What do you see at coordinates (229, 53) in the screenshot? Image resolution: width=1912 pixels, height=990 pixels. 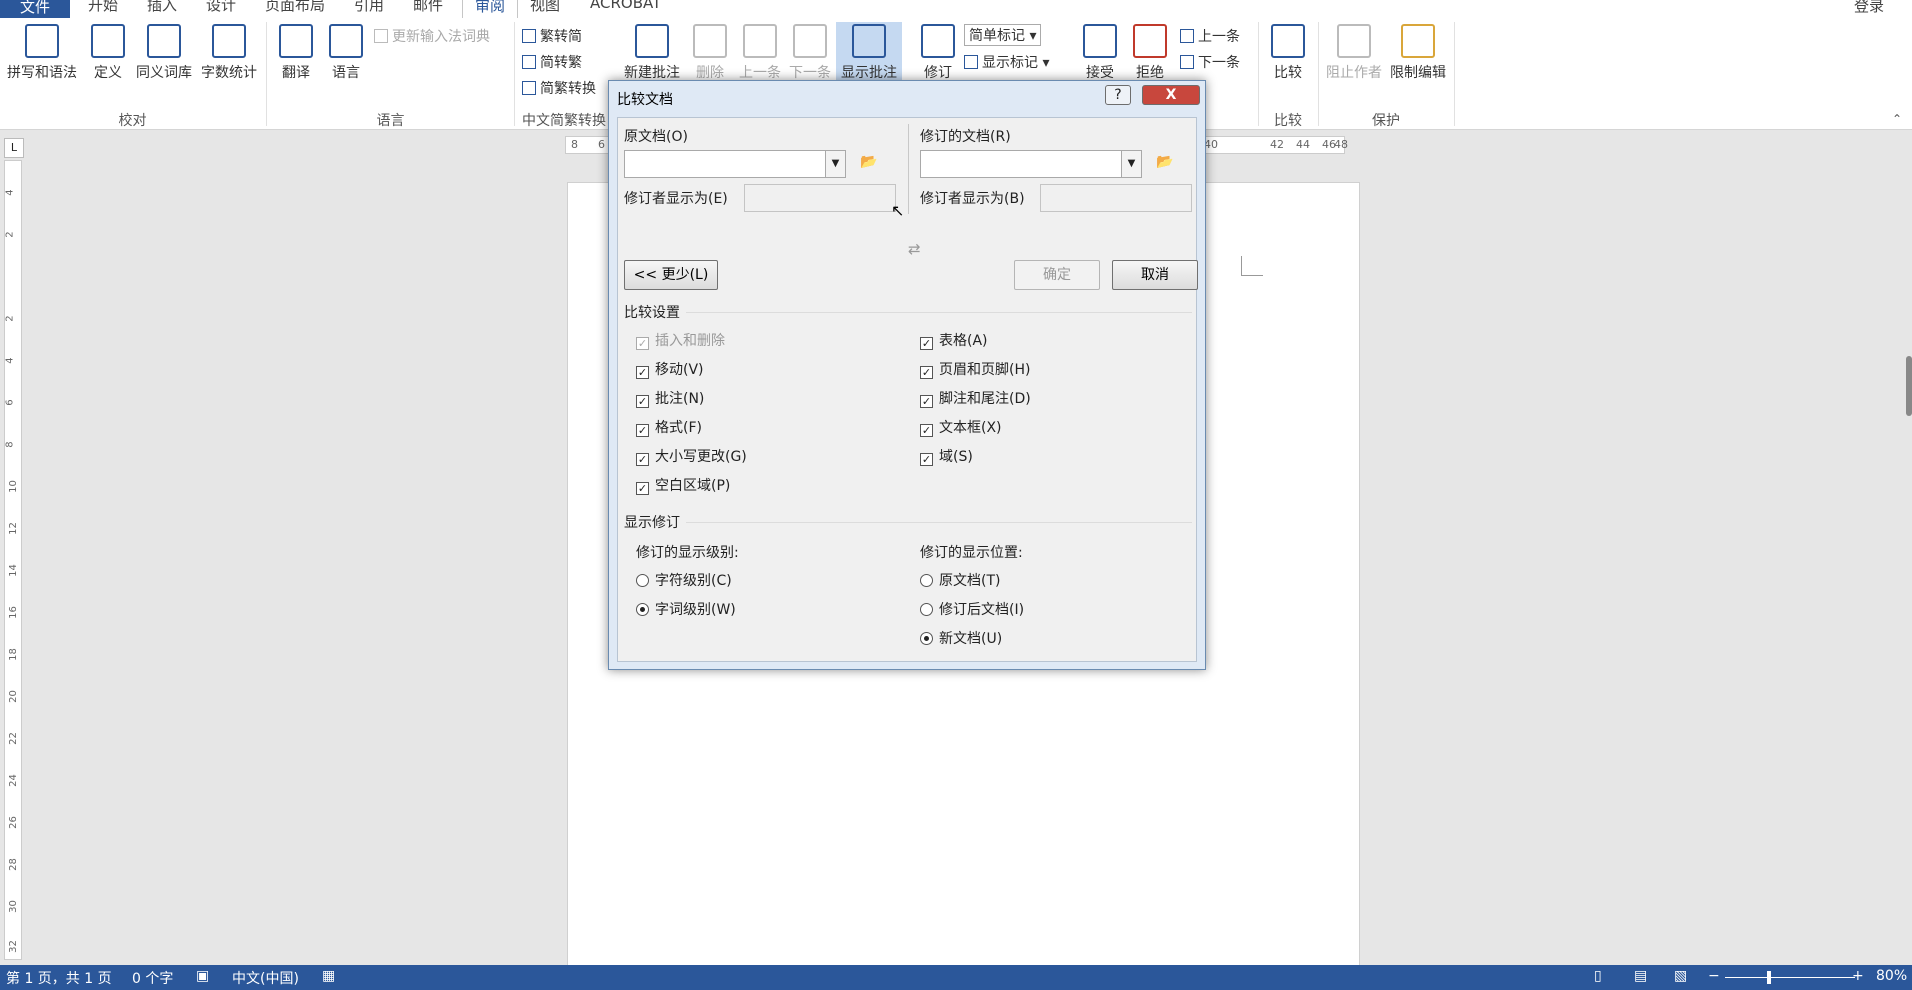 I see `word-count-button: 字数统计` at bounding box center [229, 53].